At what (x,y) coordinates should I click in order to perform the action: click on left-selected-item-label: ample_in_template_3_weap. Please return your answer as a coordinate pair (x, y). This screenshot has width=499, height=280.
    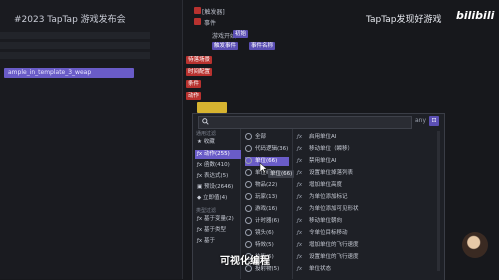
    Looking at the image, I should click on (50, 72).